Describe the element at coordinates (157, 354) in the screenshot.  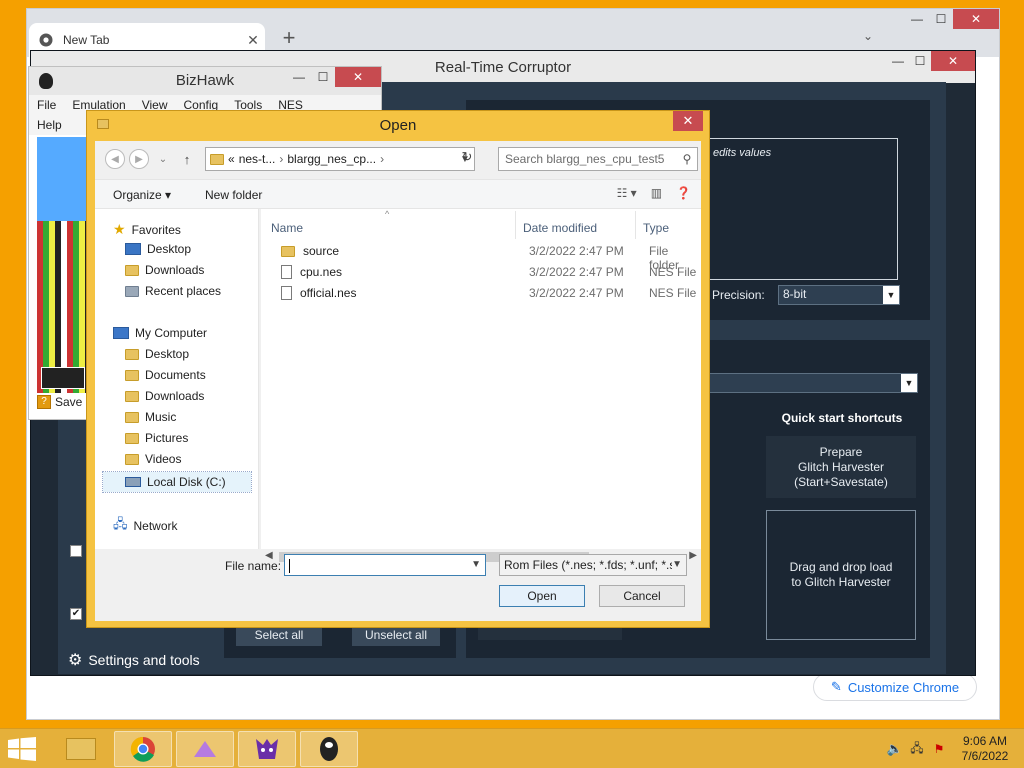
I see `nav-pc-desktop: Desktop` at that location.